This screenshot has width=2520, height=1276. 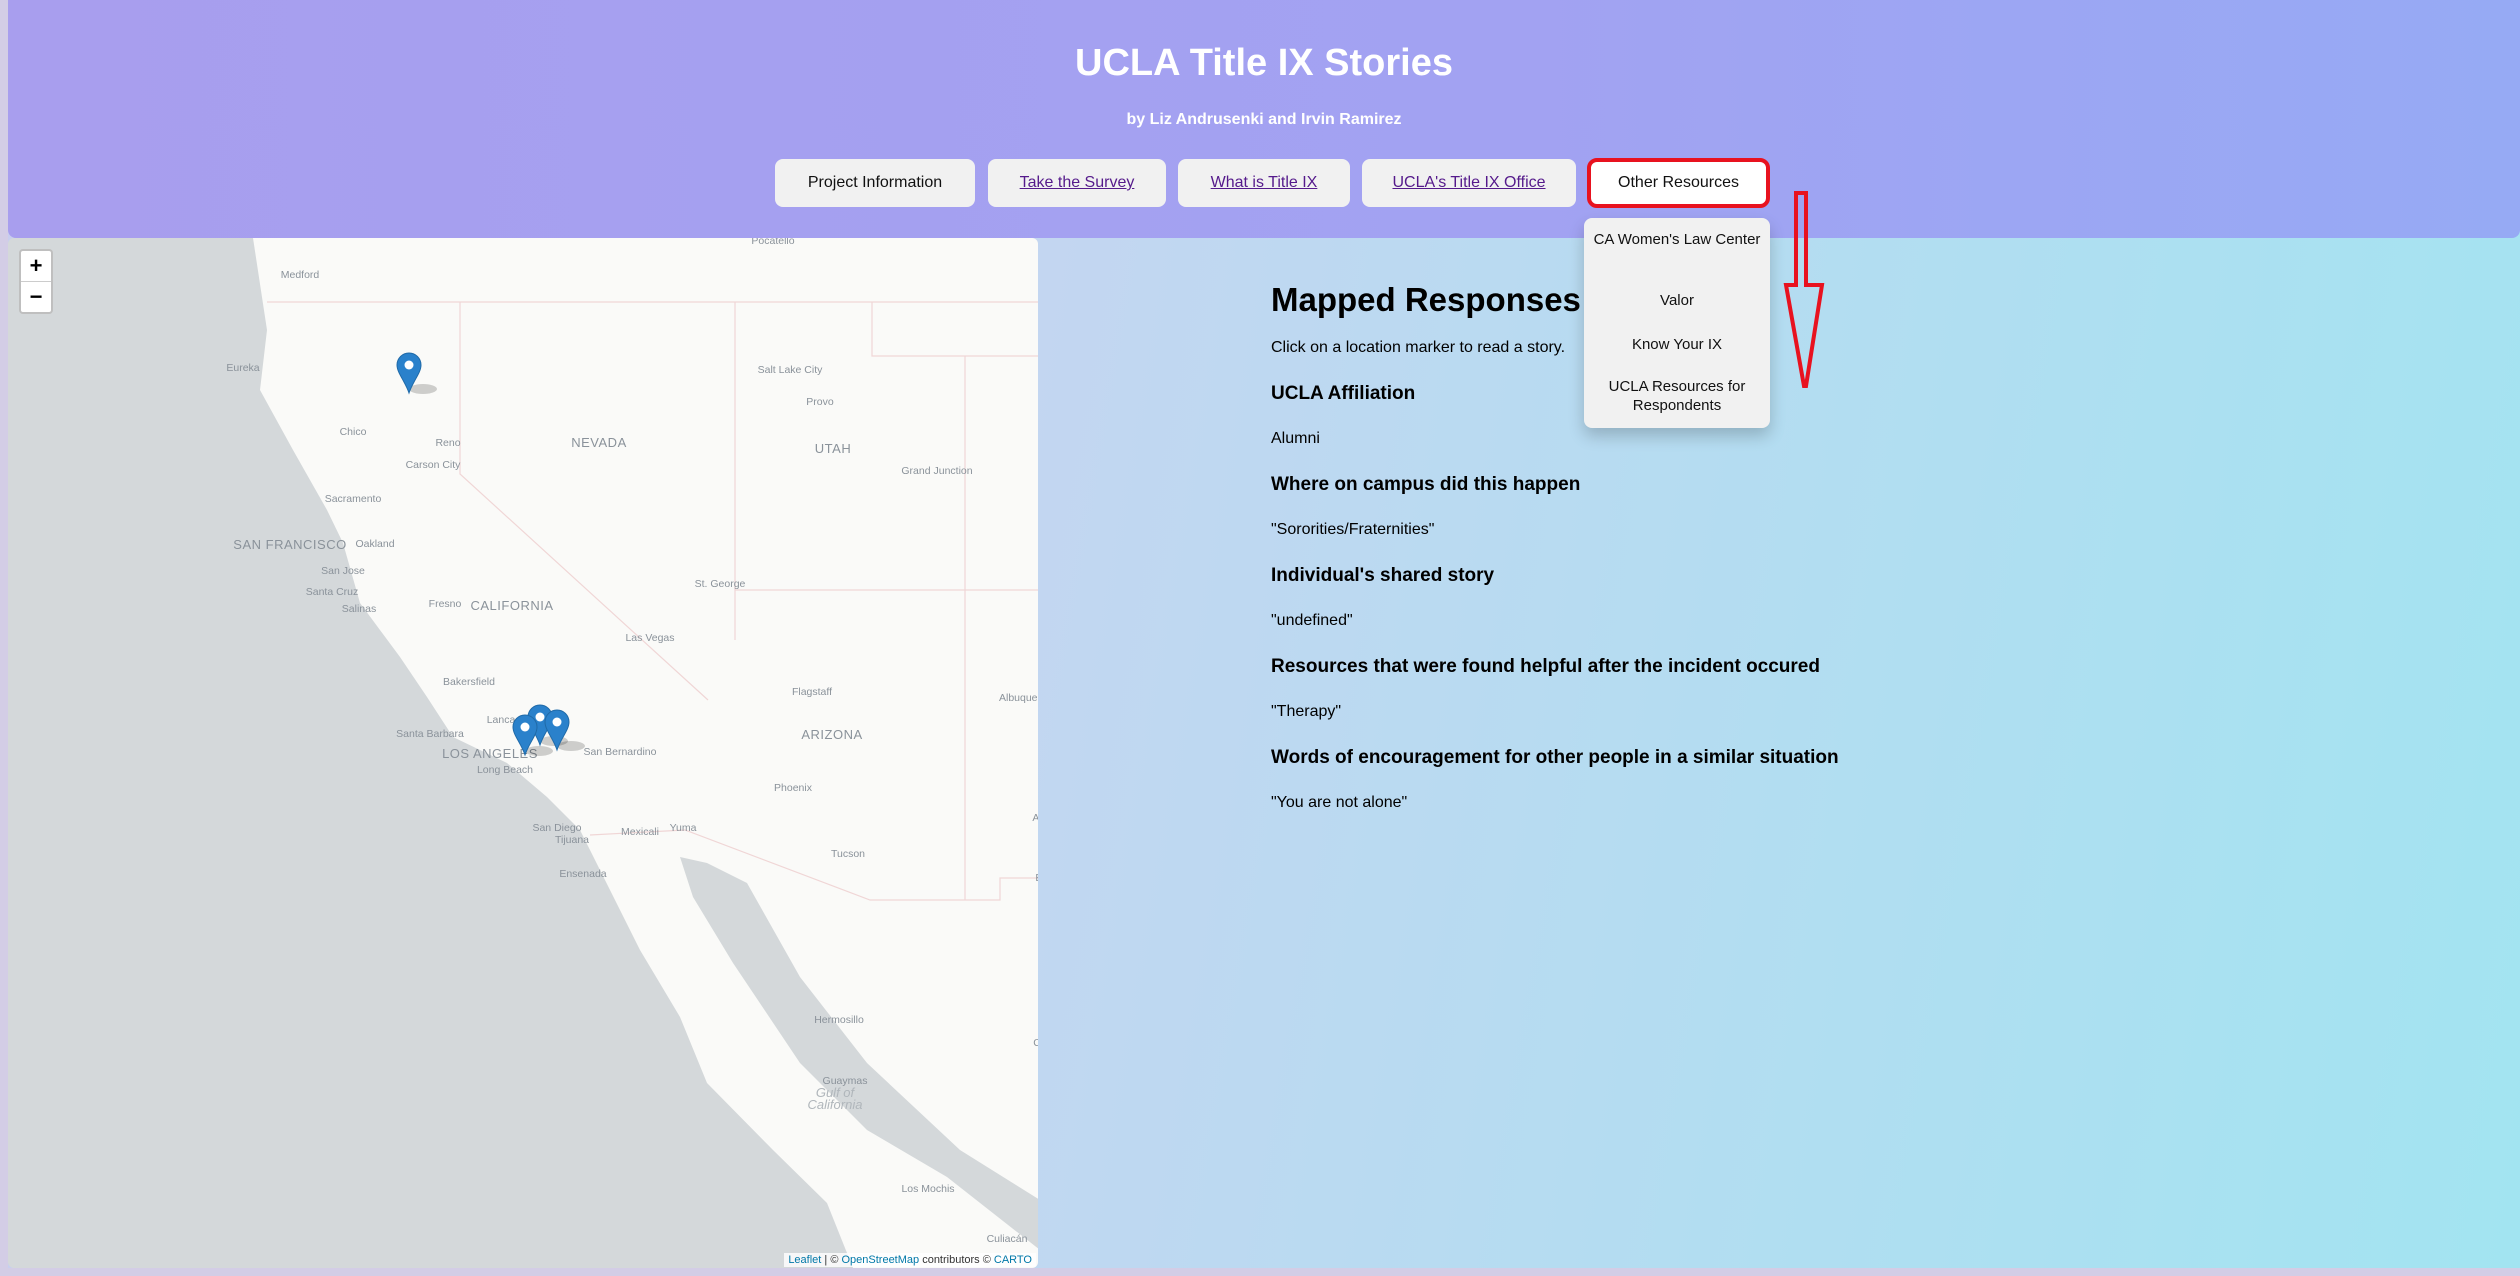 I want to click on nav-label: Project Information, so click(x=875, y=182).